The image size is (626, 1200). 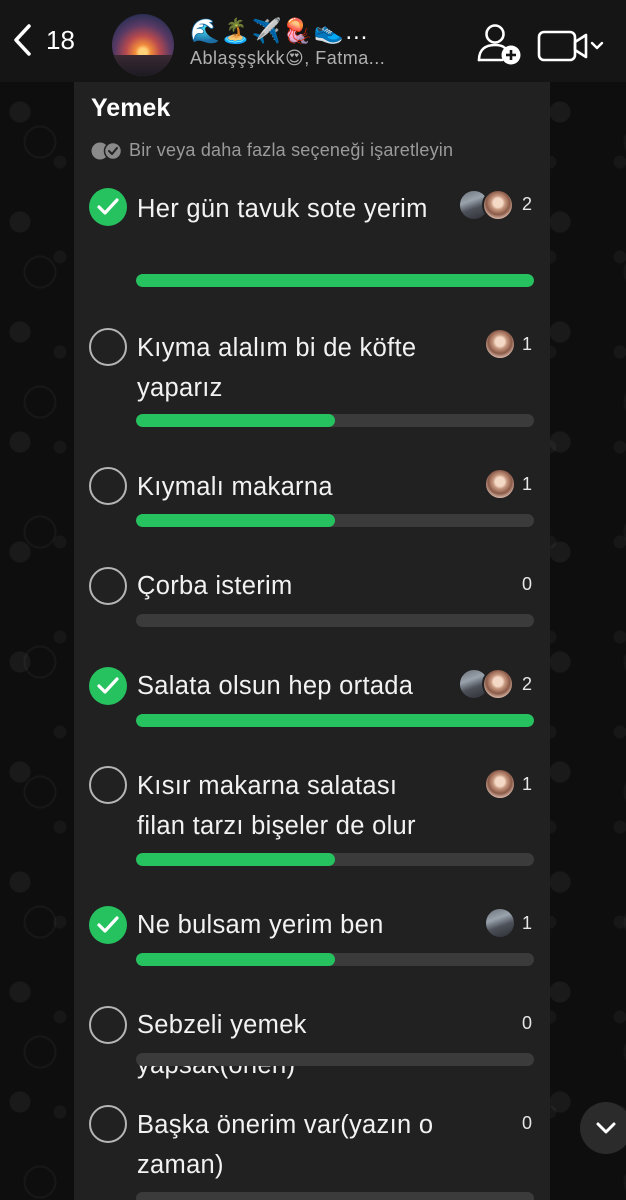 I want to click on chevron-left-icon, so click(x=22, y=40).